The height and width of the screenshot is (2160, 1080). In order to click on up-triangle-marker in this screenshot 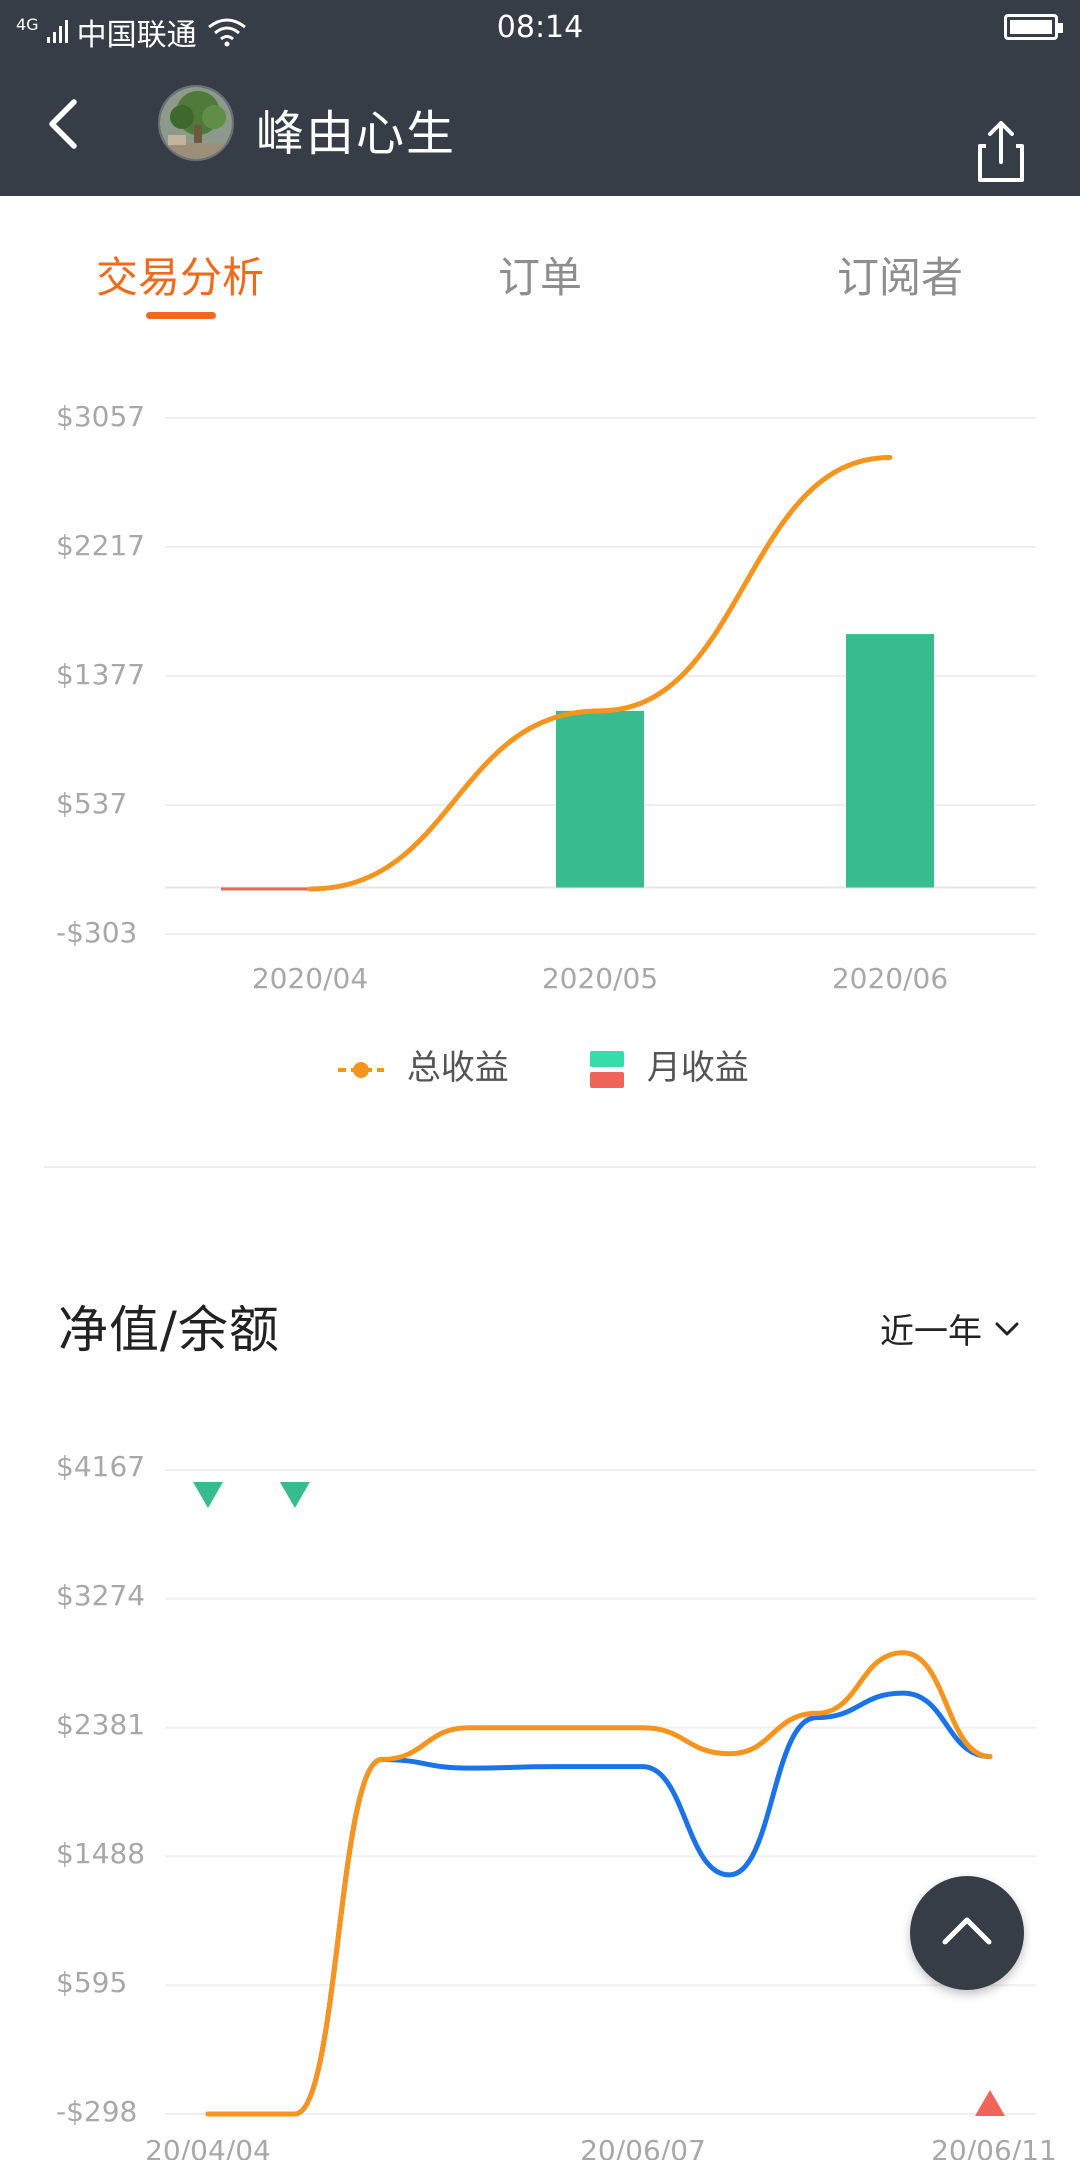, I will do `click(990, 2103)`.